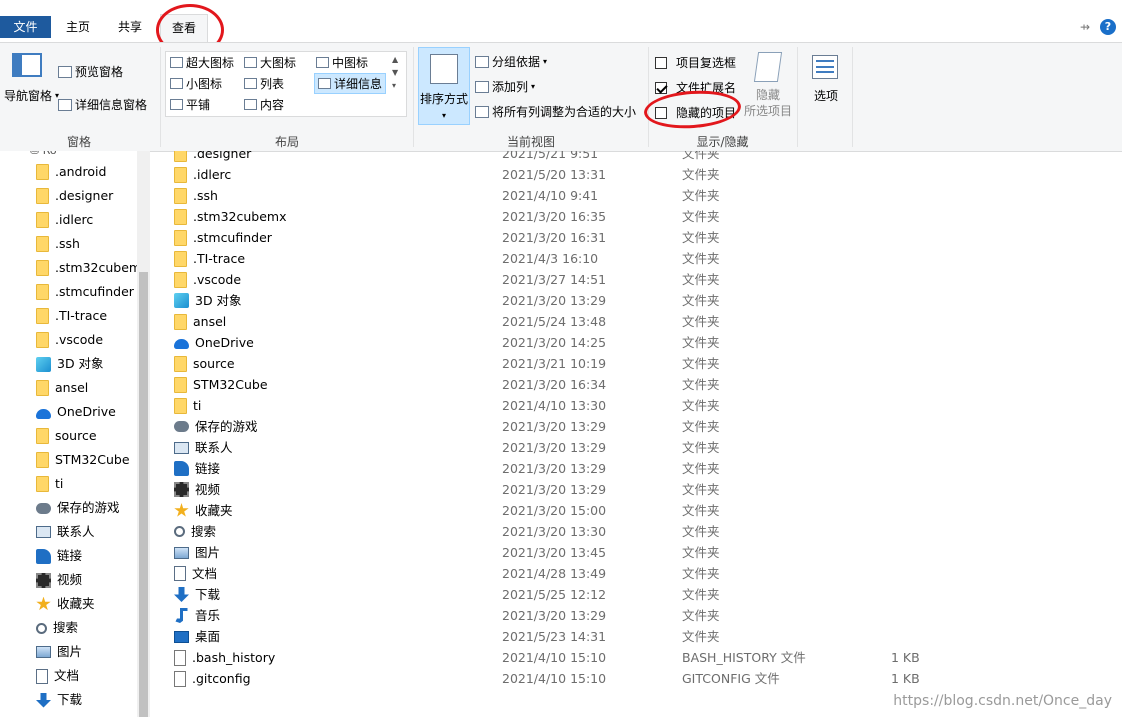 The image size is (1122, 717). What do you see at coordinates (636, 468) in the screenshot?
I see `file-row: 链接 2021/3/20 13:29 文件夹` at bounding box center [636, 468].